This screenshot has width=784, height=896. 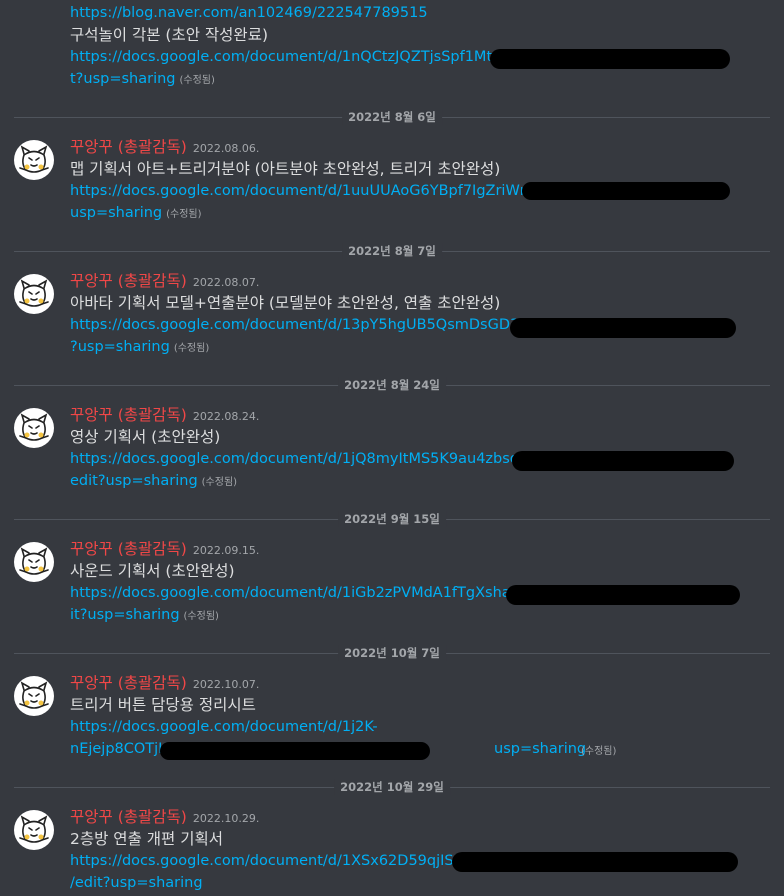 What do you see at coordinates (125, 615) in the screenshot?
I see `doc-link-continued: it?usp=sharing` at bounding box center [125, 615].